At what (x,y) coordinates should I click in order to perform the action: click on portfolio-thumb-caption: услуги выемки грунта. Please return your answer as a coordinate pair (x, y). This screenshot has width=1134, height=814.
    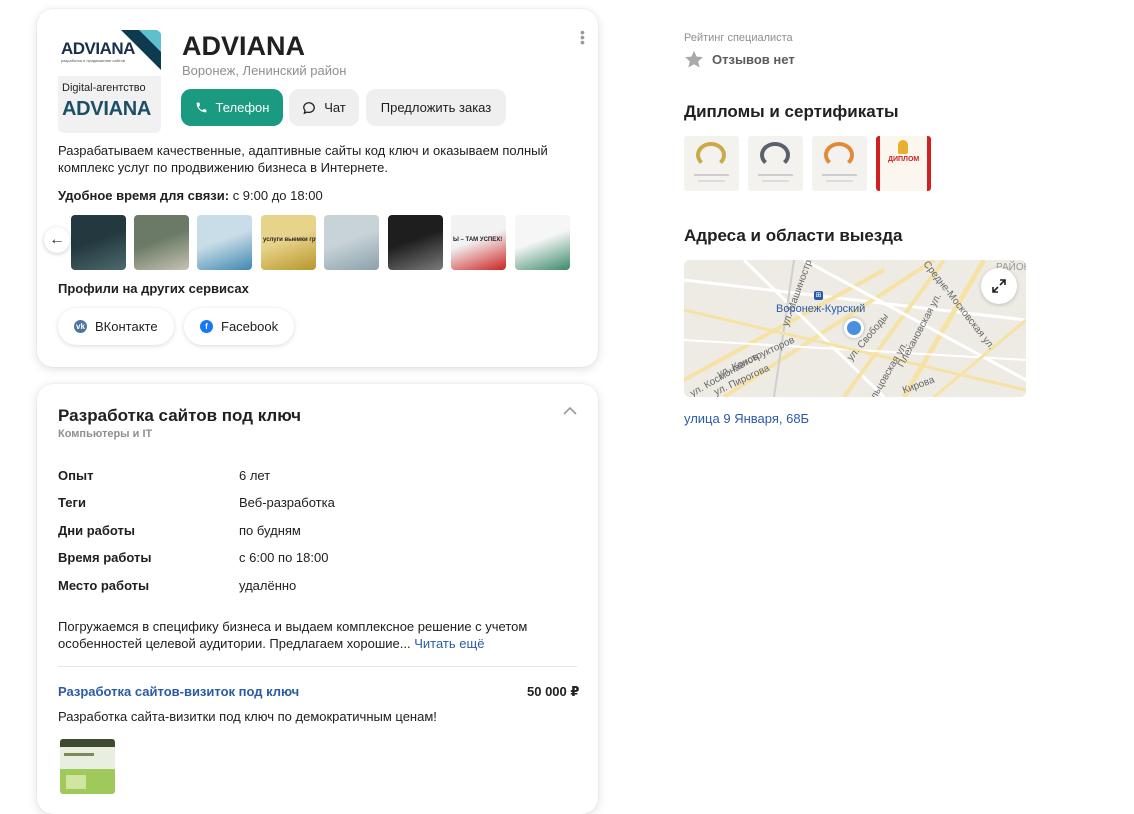
    Looking at the image, I should click on (289, 240).